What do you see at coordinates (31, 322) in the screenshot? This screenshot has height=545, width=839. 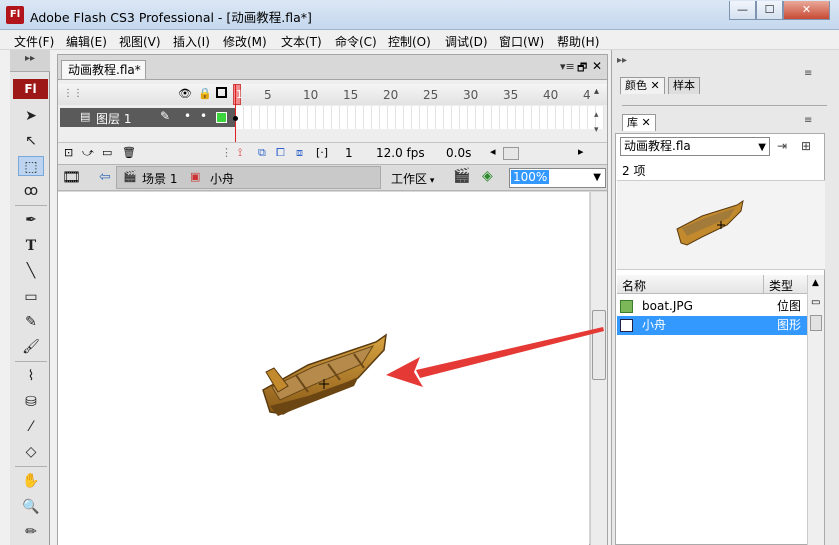 I see `pencil-tool-icon: ✎` at bounding box center [31, 322].